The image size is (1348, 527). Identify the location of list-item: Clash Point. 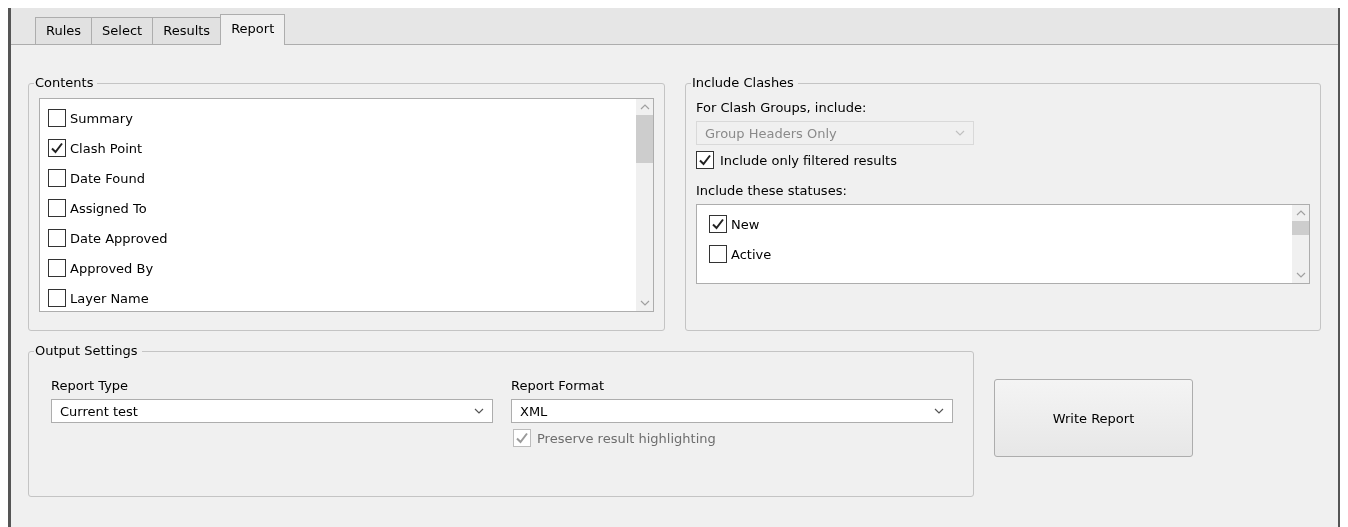
(106, 148).